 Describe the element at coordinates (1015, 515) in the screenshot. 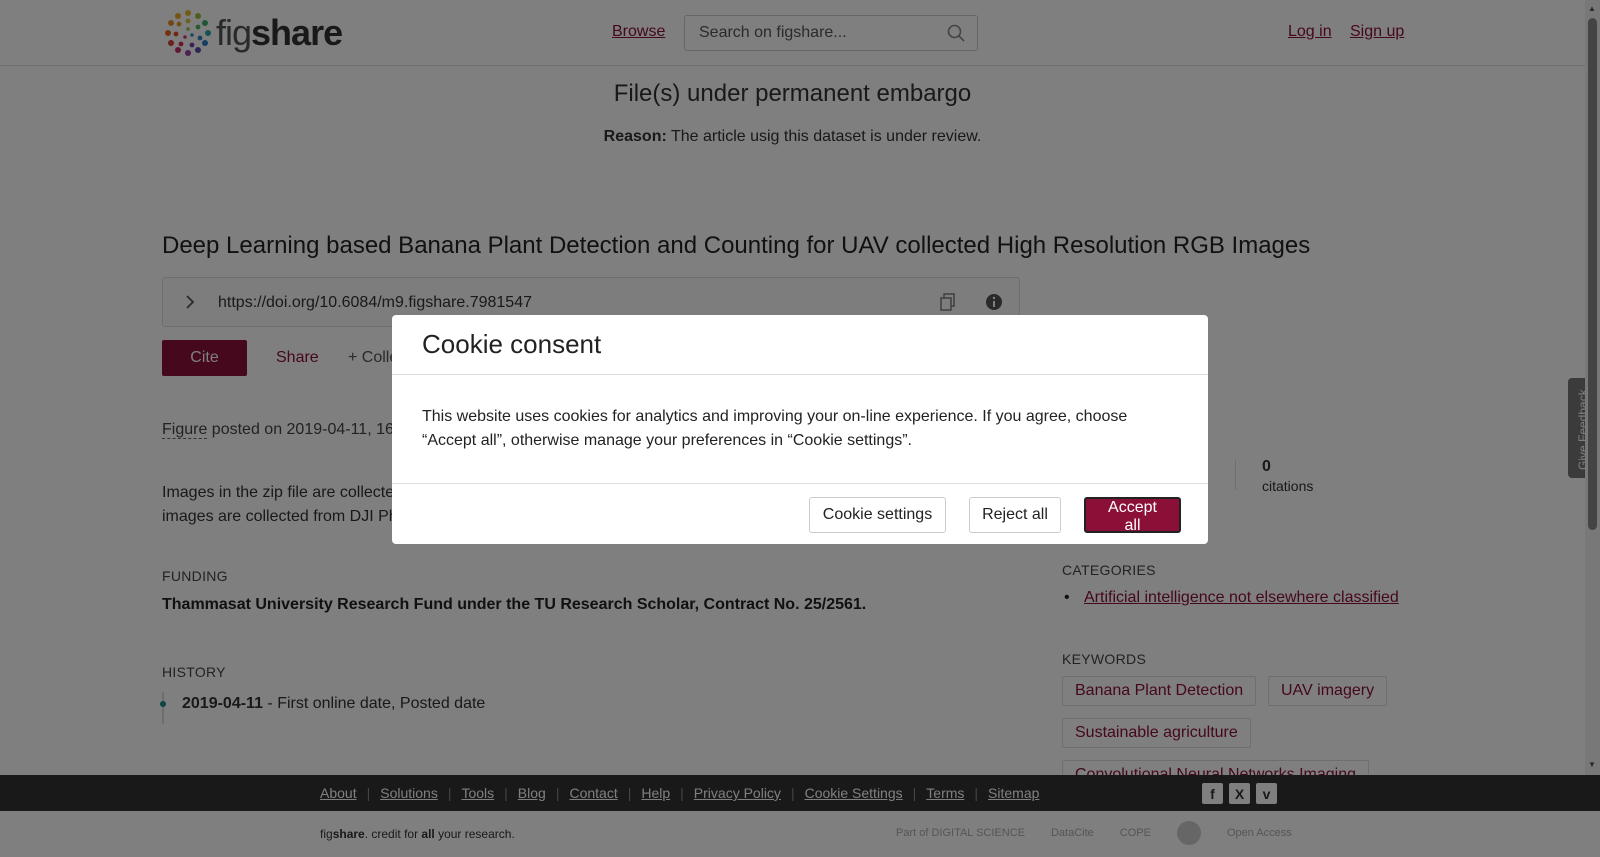

I see `reject-all-button: Reject all` at that location.